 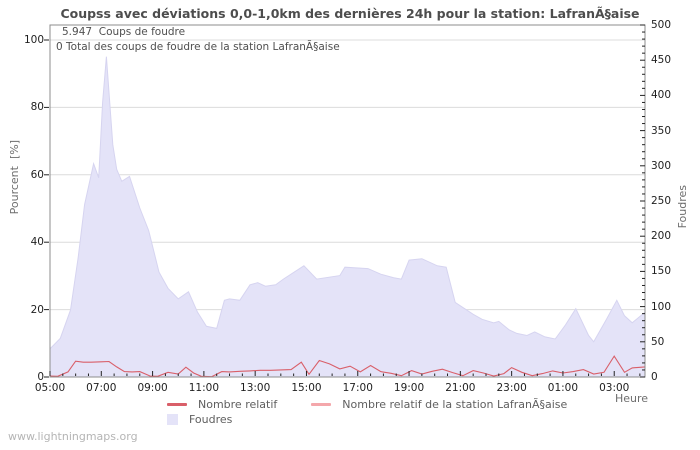 What do you see at coordinates (661, 271) in the screenshot?
I see `y-right-tick-label: 150` at bounding box center [661, 271].